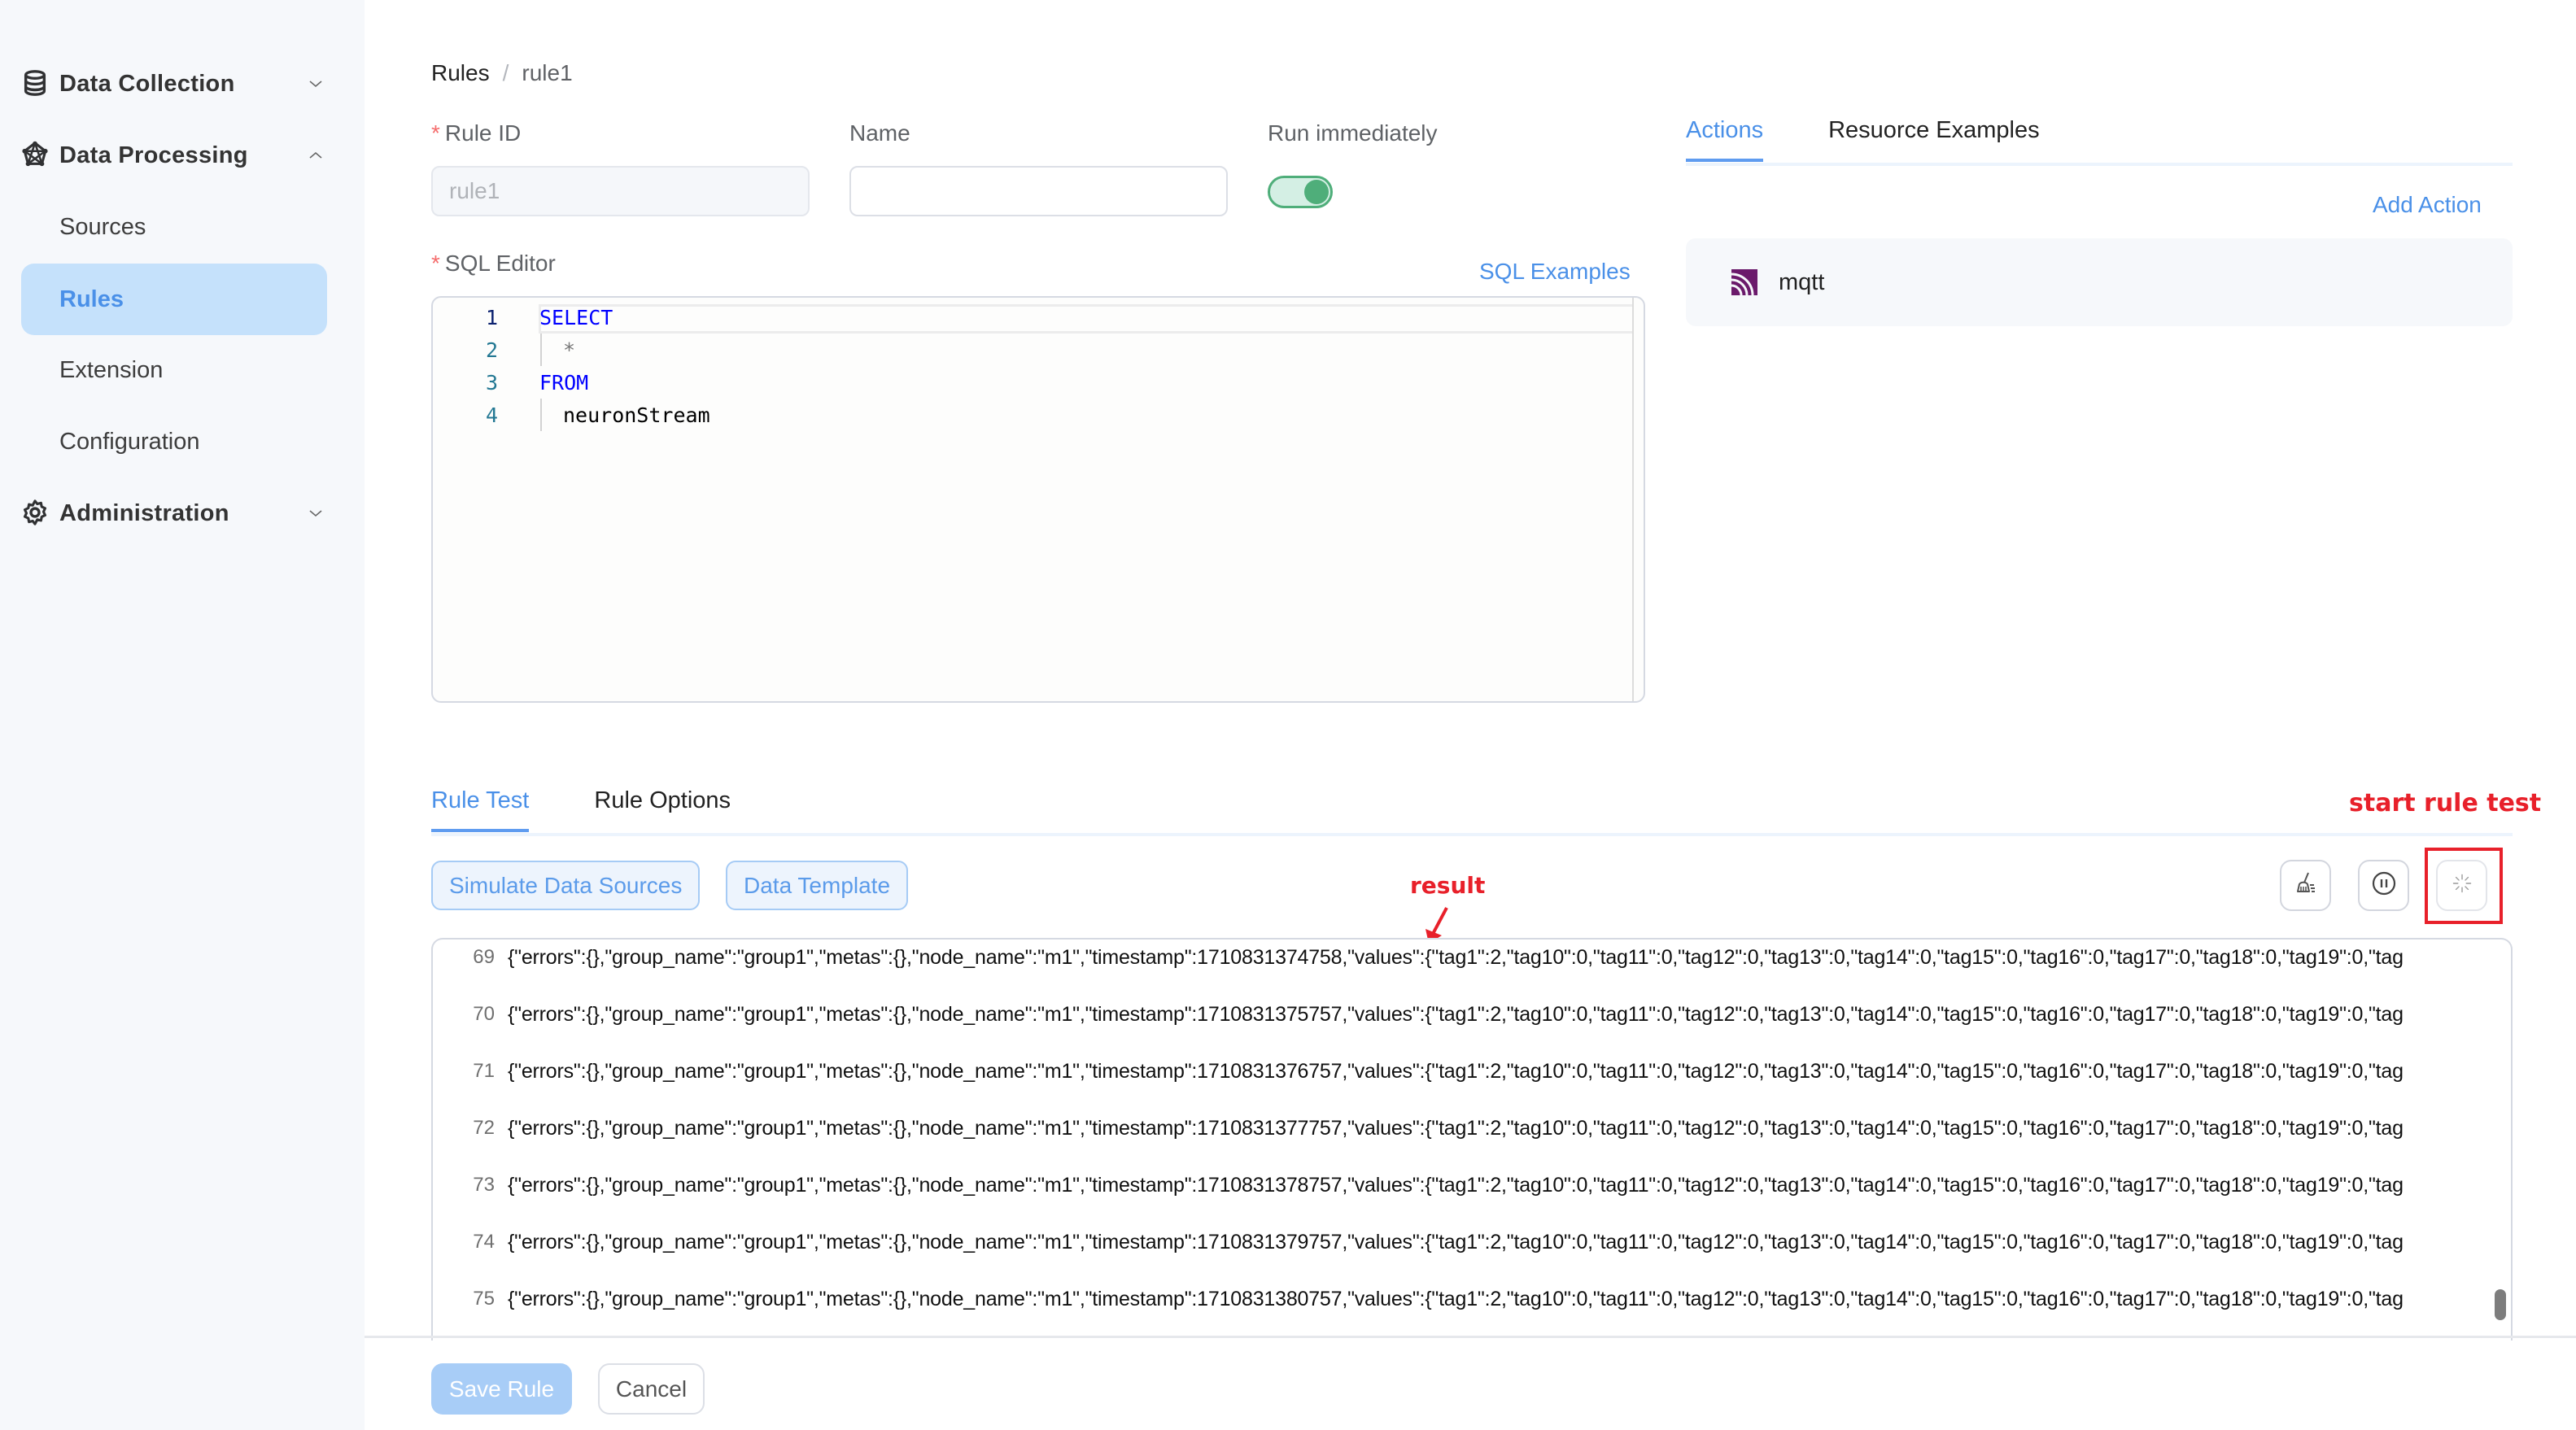 The height and width of the screenshot is (1430, 2576). Describe the element at coordinates (879, 133) in the screenshot. I see `name-label: Name` at that location.